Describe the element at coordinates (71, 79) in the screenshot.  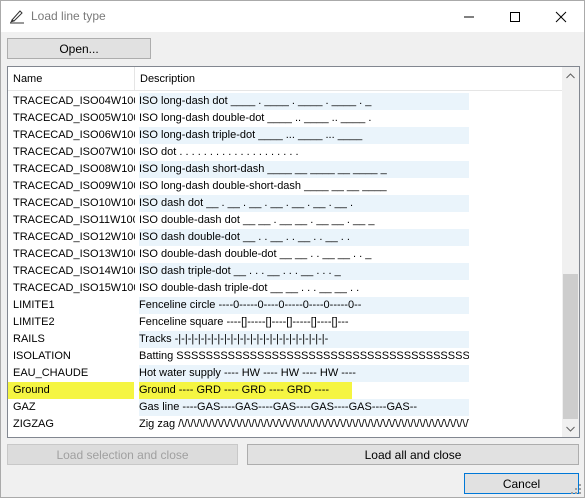
I see `column-header-name: Name` at that location.